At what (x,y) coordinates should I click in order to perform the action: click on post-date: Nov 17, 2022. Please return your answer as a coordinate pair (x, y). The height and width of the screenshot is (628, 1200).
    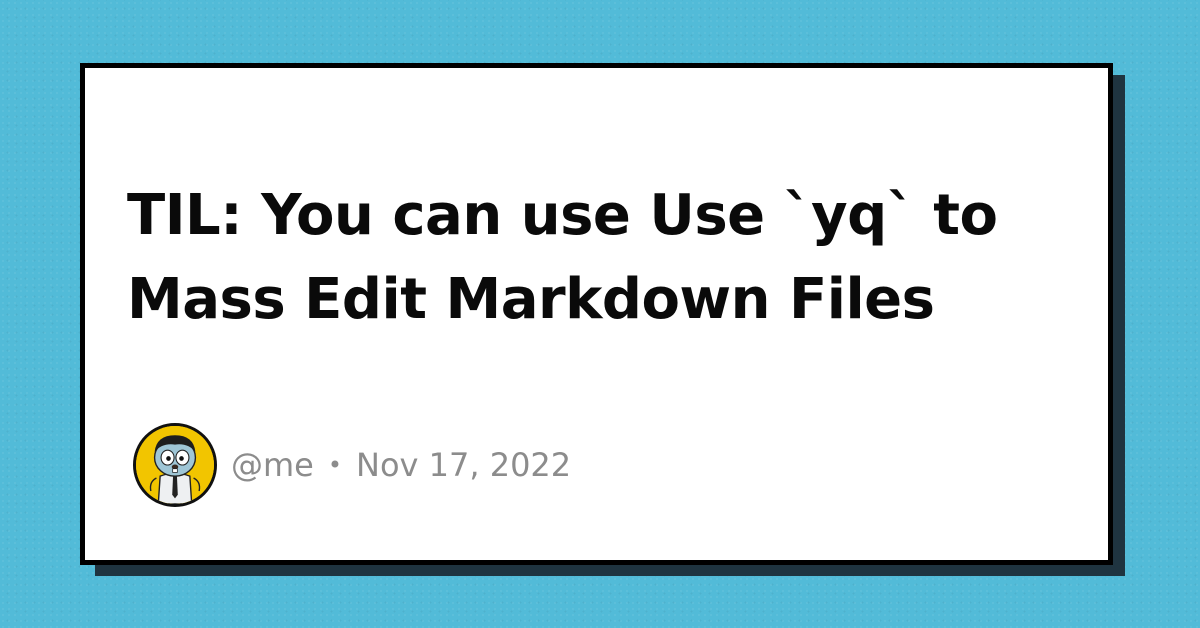
    Looking at the image, I should click on (464, 465).